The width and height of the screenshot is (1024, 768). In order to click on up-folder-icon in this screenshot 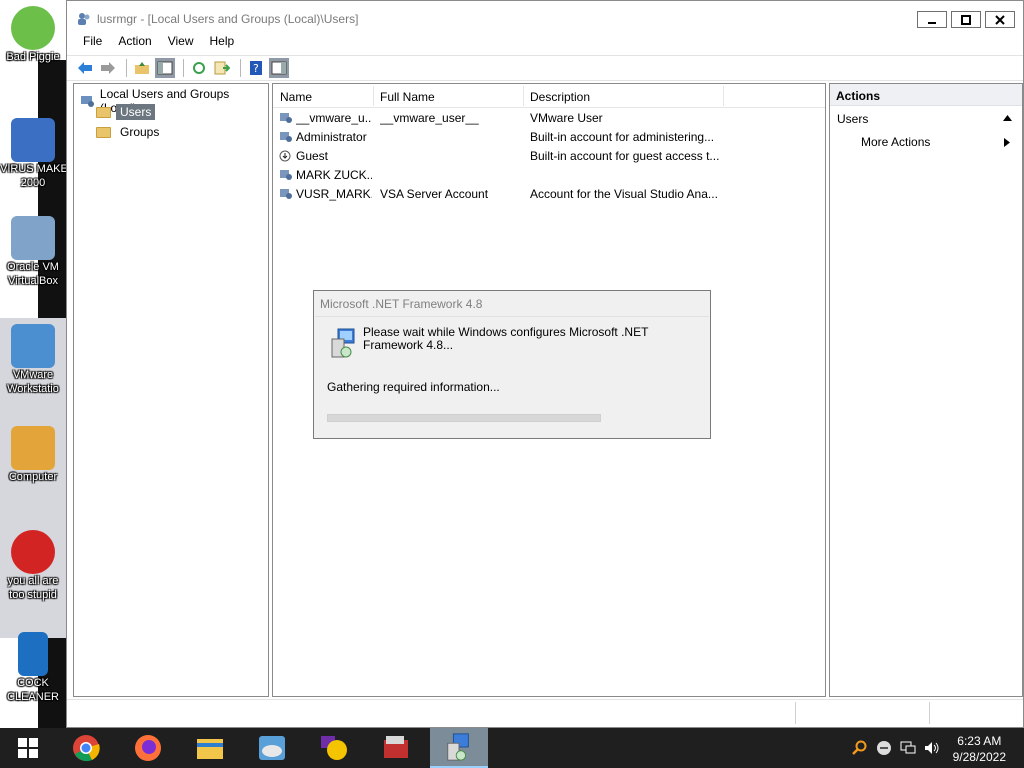, I will do `click(142, 68)`.